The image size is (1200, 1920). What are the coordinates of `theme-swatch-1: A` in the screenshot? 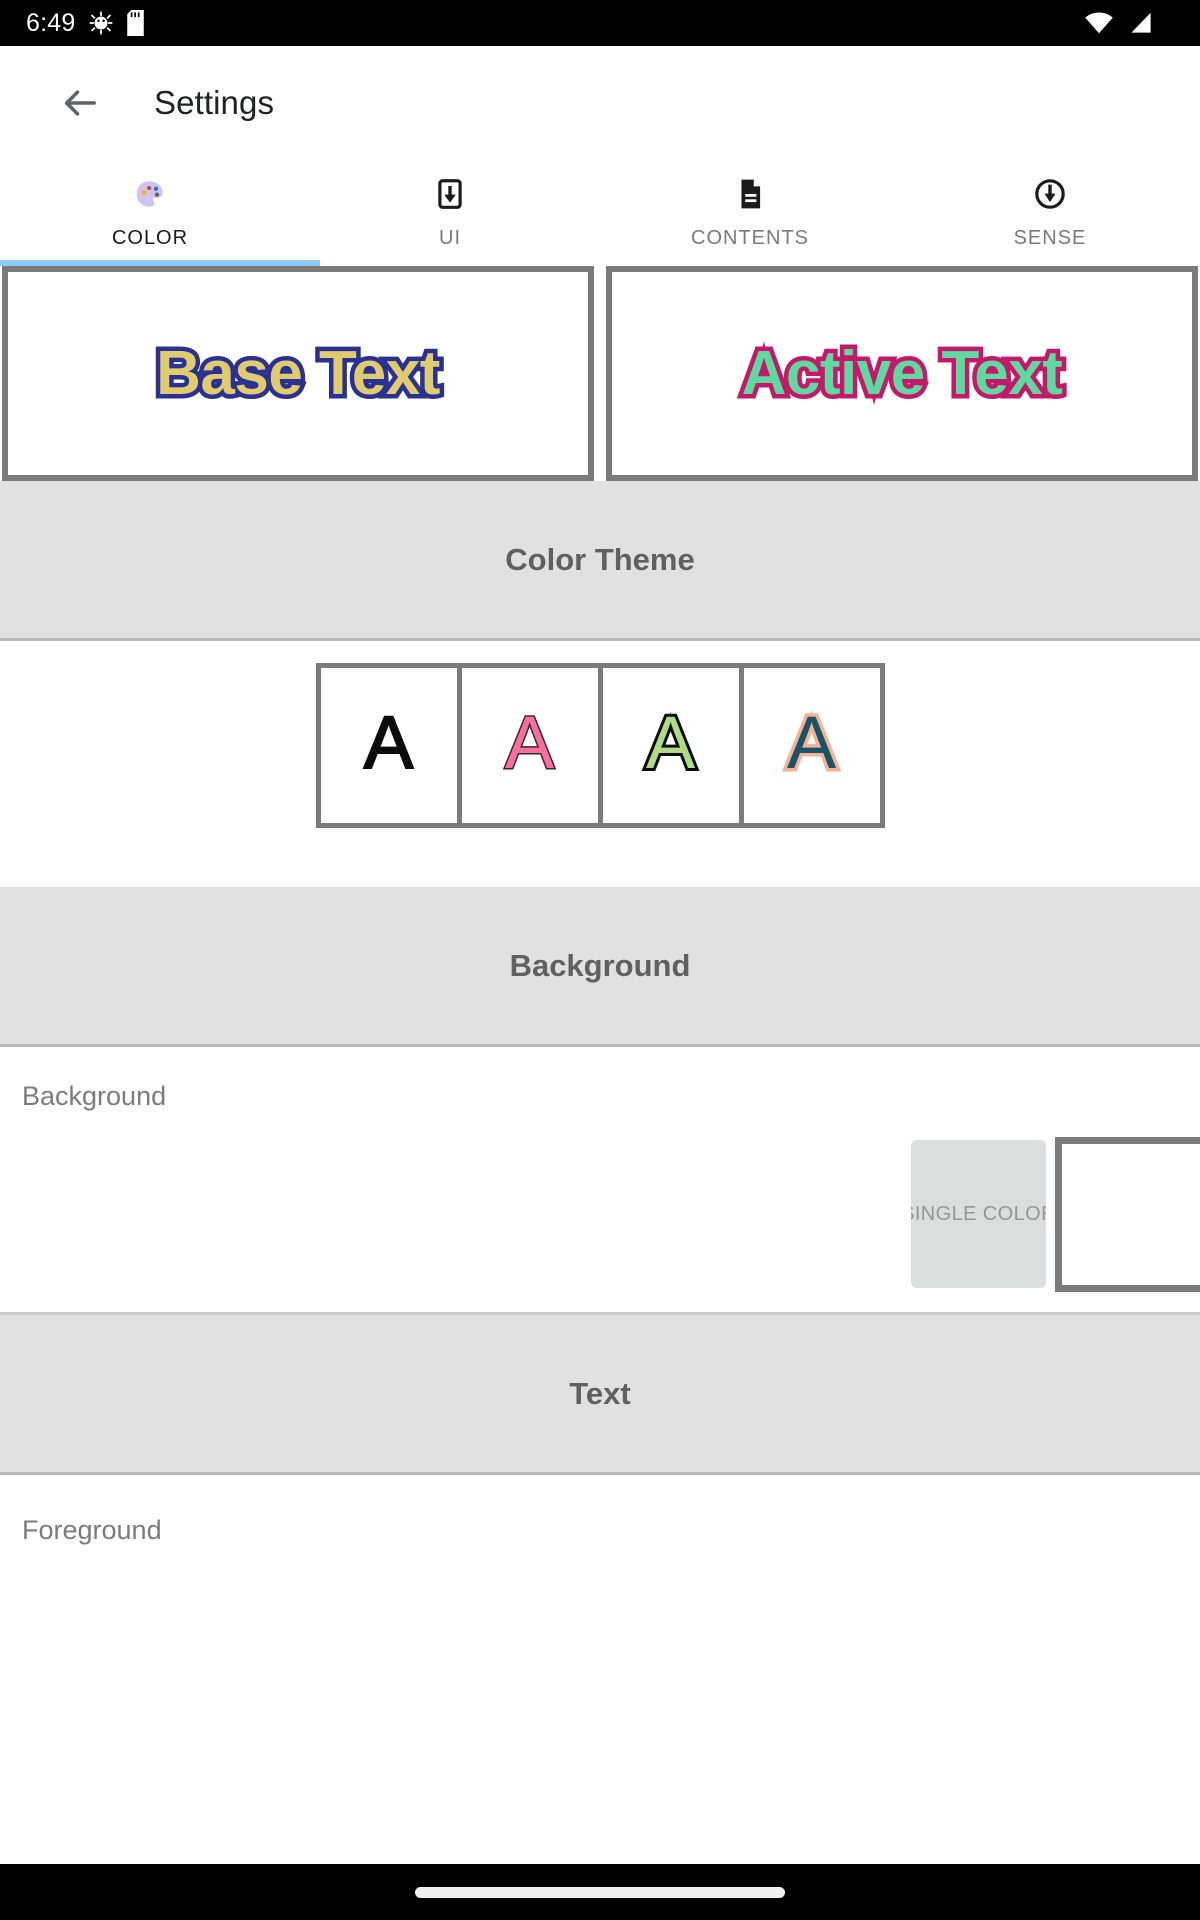 It's located at (388, 745).